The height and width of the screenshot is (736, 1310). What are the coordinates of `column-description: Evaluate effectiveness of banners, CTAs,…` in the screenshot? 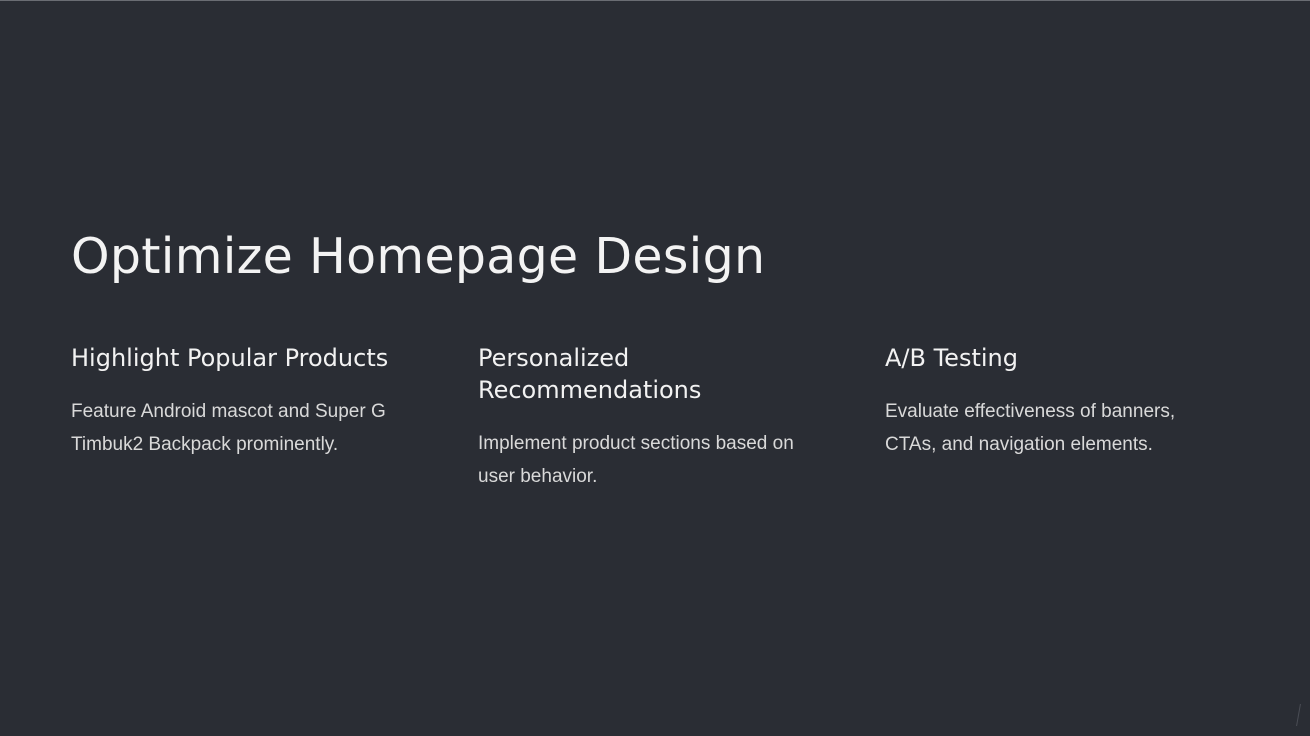 It's located at (1030, 428).